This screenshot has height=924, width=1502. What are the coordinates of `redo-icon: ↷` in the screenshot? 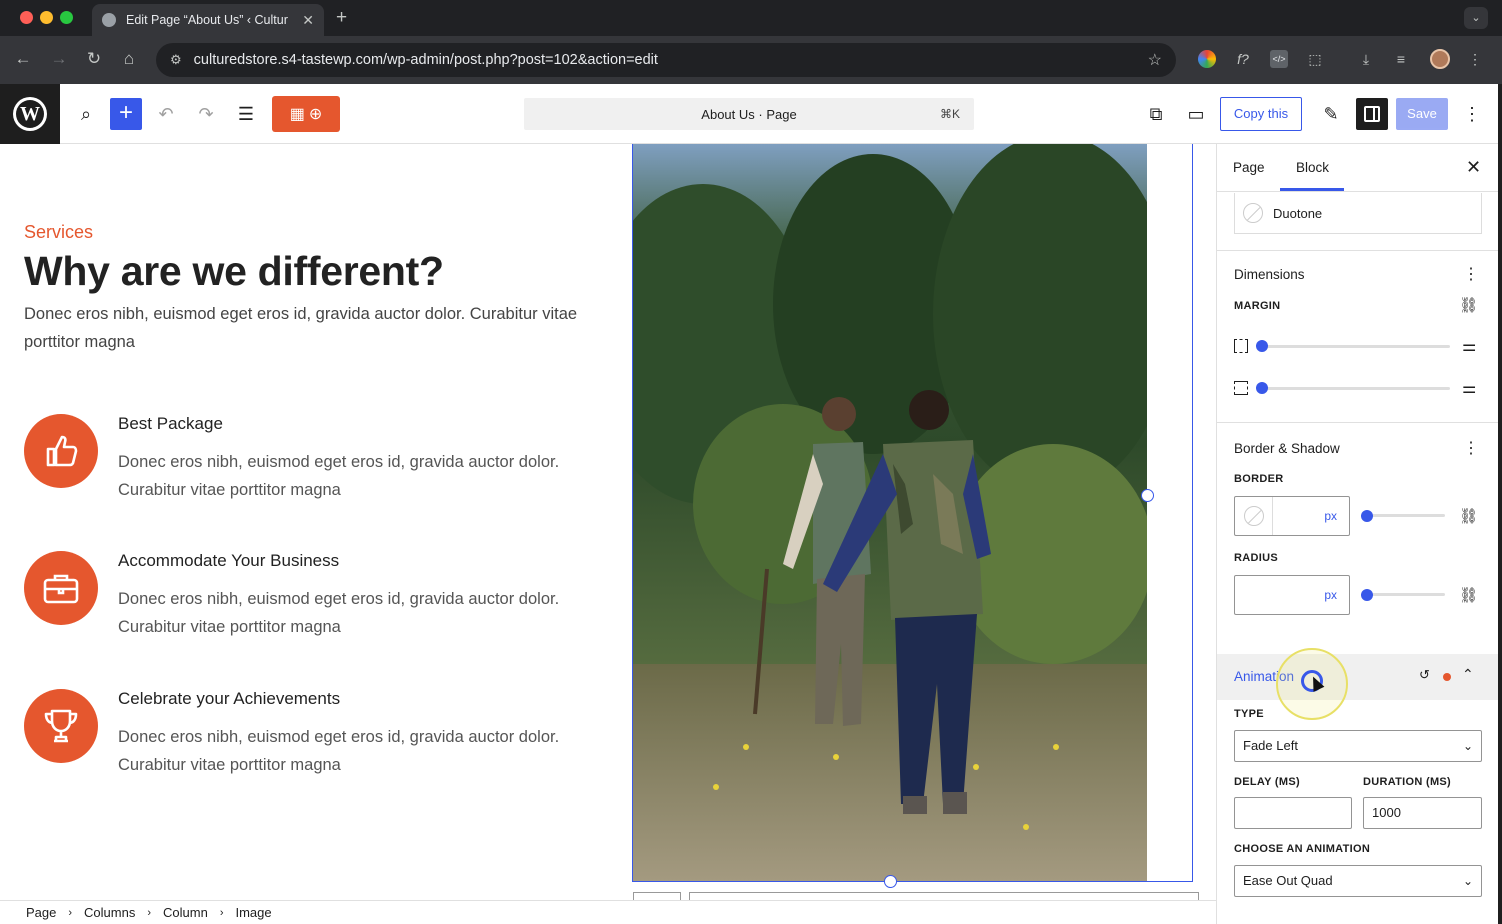 It's located at (206, 114).